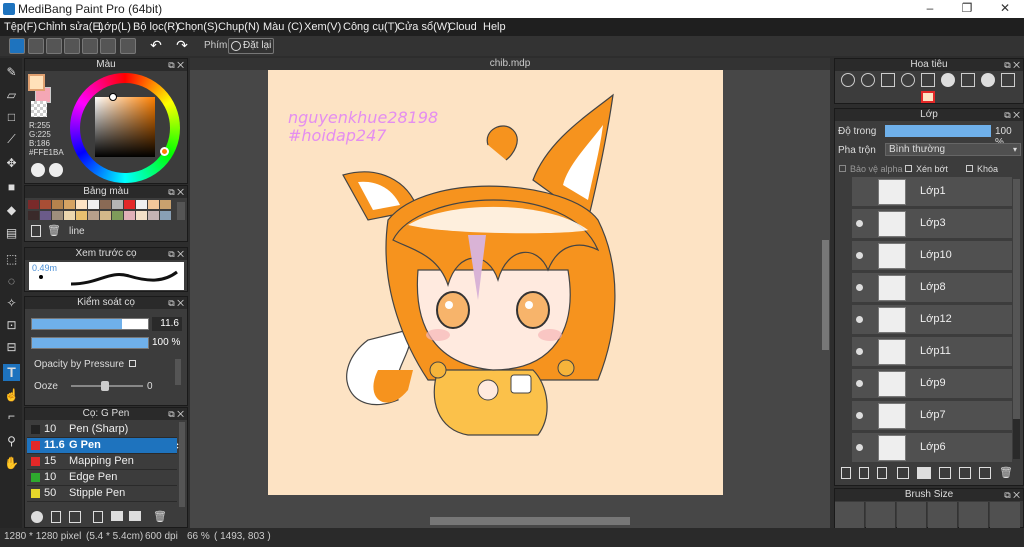  What do you see at coordinates (113, 97) in the screenshot?
I see `sv-cursor` at bounding box center [113, 97].